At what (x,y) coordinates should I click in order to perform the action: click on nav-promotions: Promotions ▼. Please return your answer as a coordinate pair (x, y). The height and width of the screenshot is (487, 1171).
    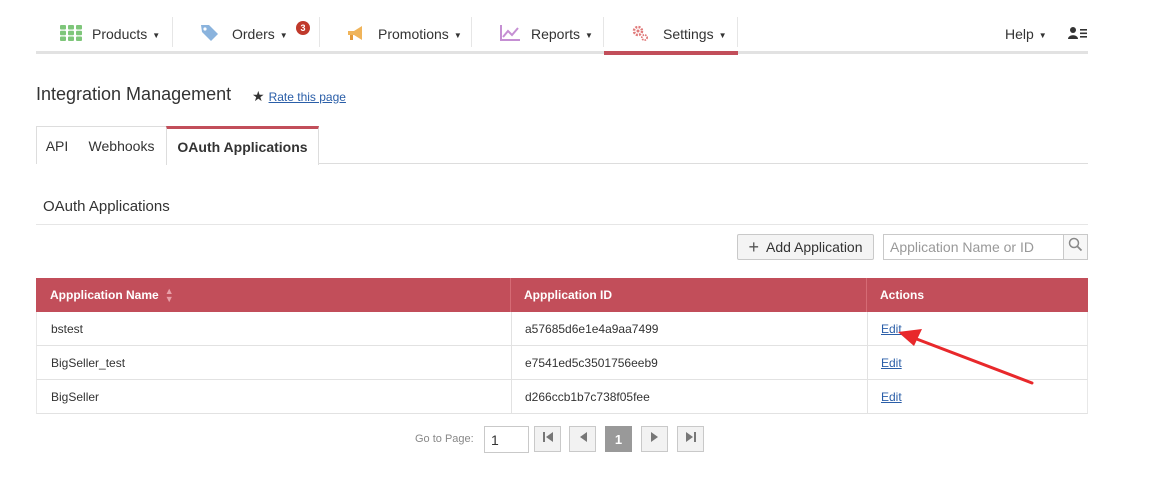
    Looking at the image, I should click on (404, 34).